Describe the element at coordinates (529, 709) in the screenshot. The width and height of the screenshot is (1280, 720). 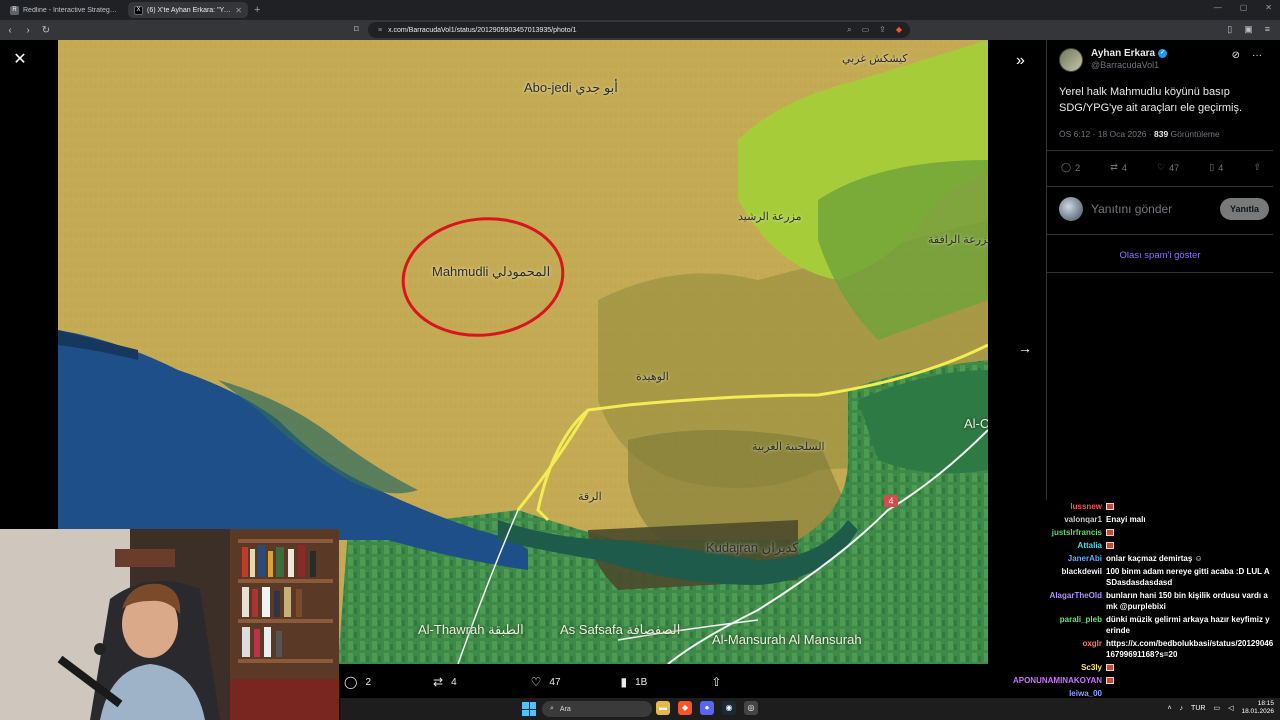
I see `start-button` at that location.